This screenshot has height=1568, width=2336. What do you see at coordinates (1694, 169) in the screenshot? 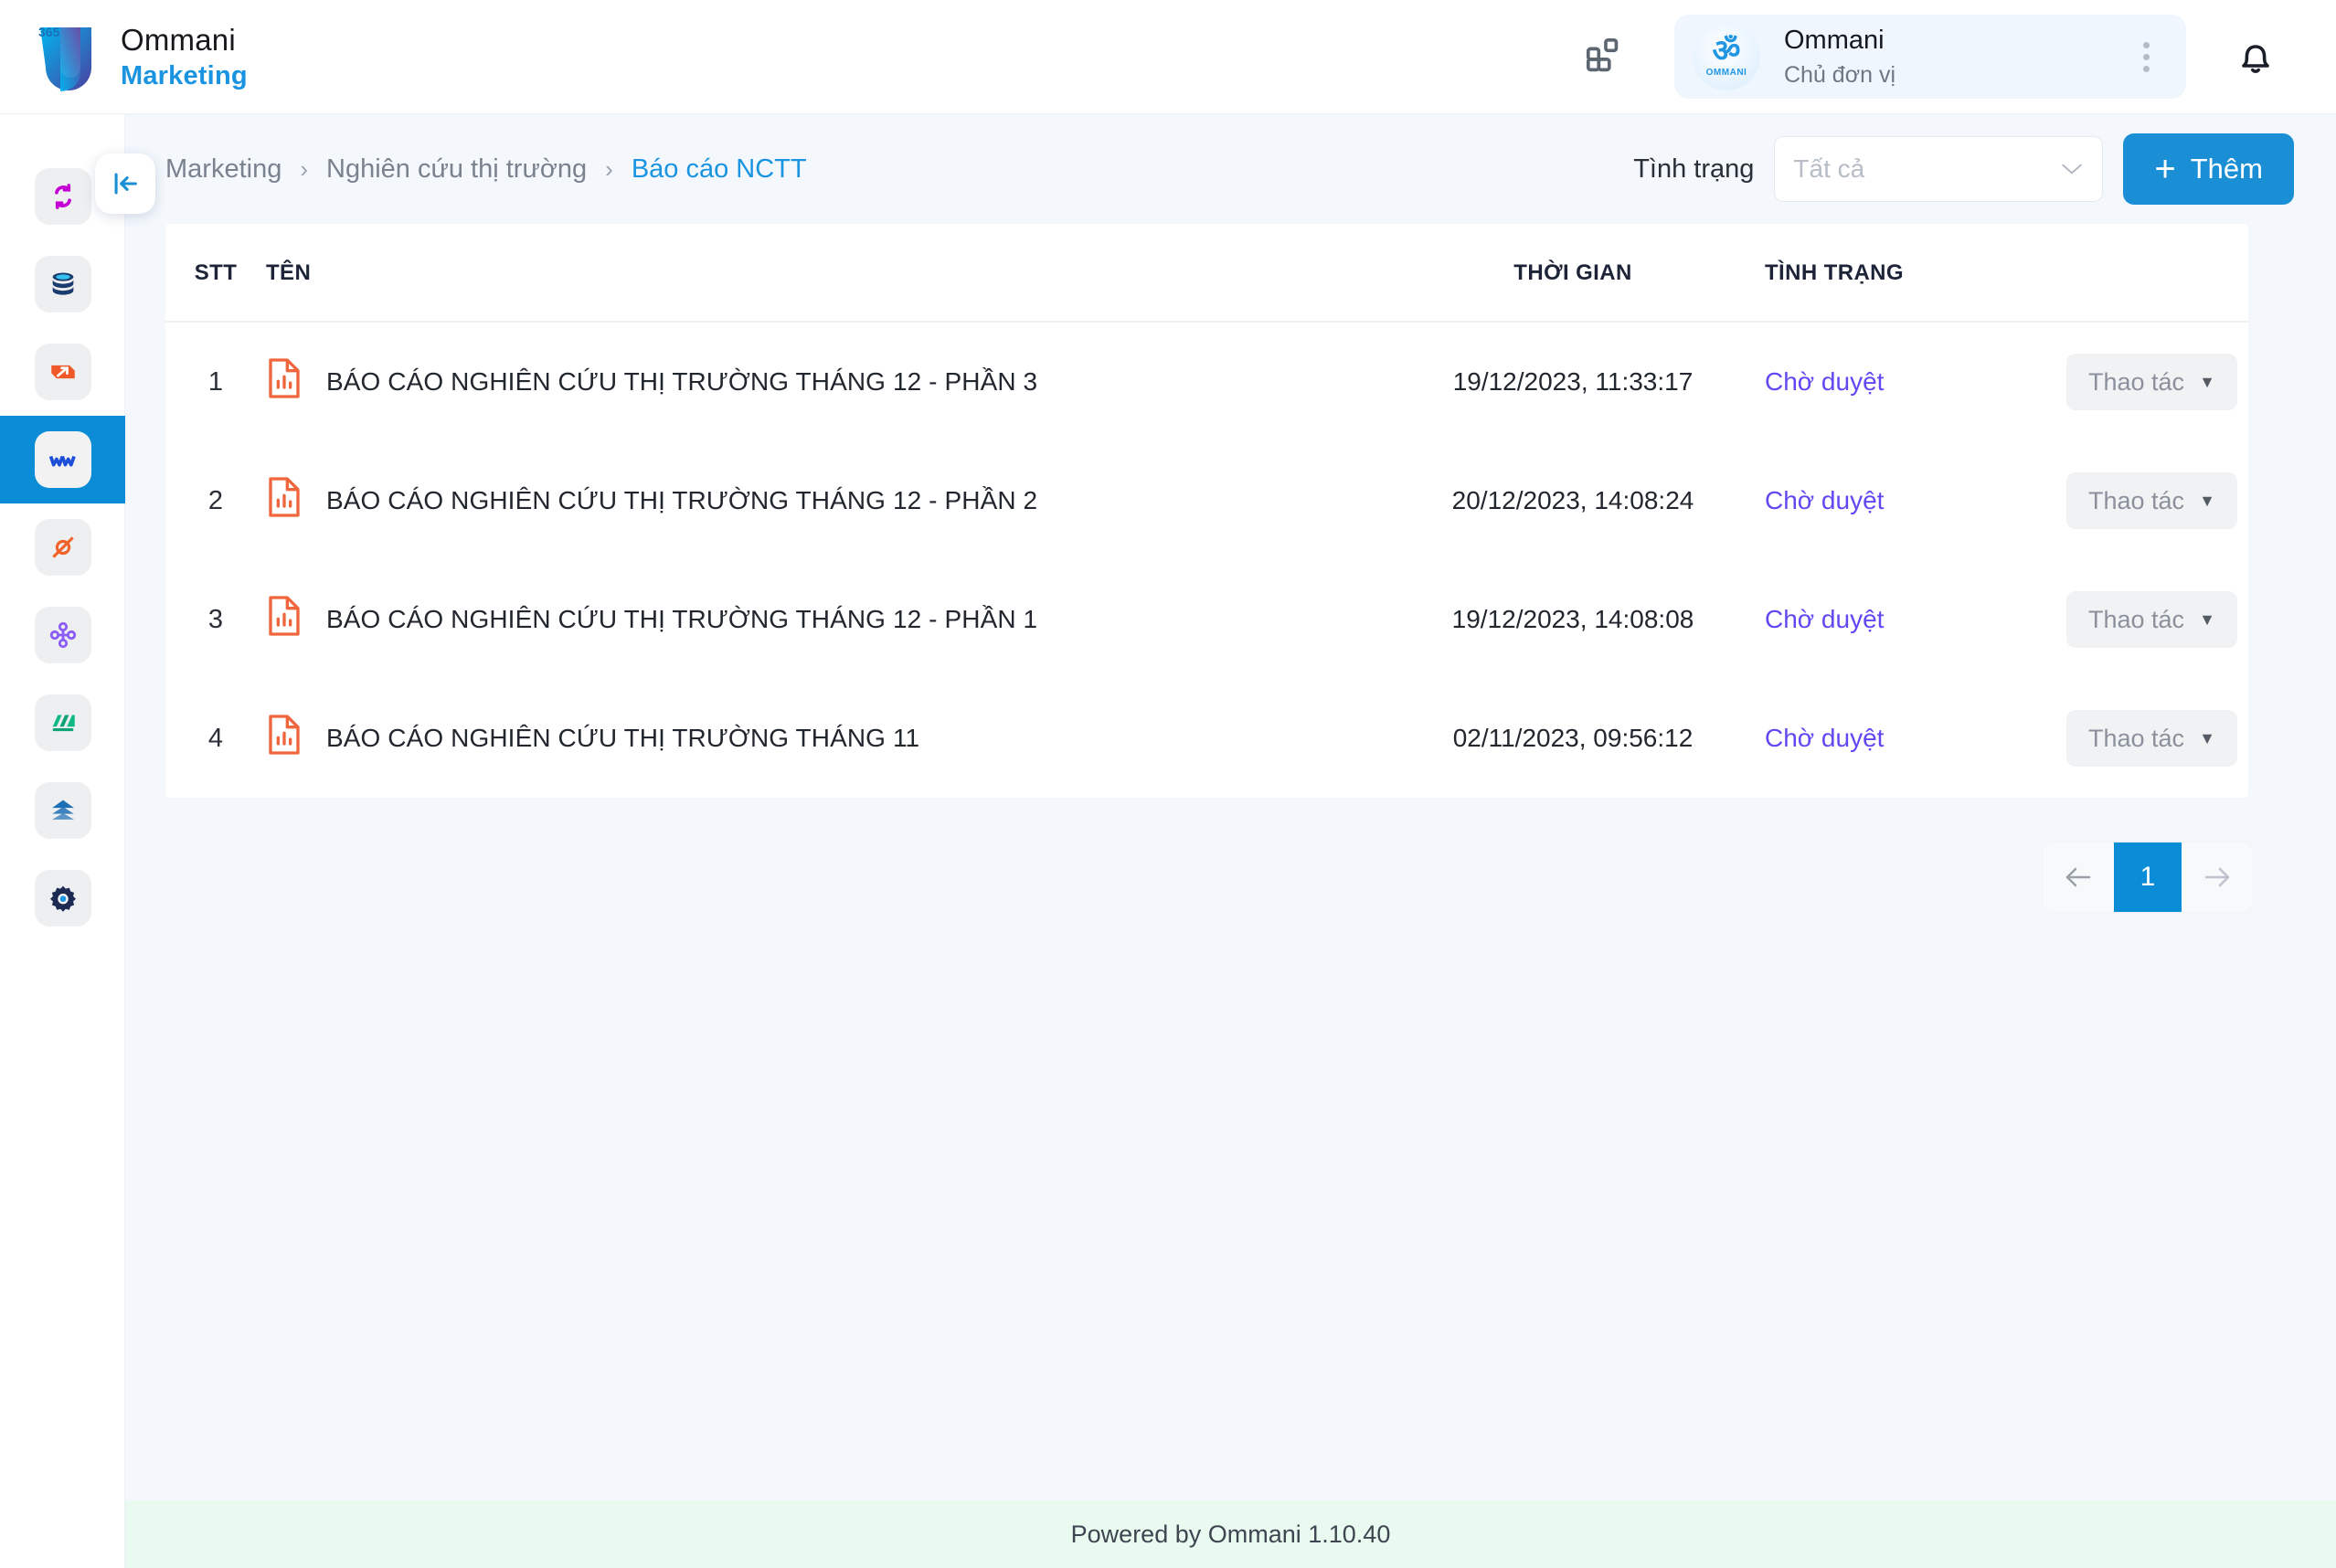
I see `status-filter-label: Tình trạng` at bounding box center [1694, 169].